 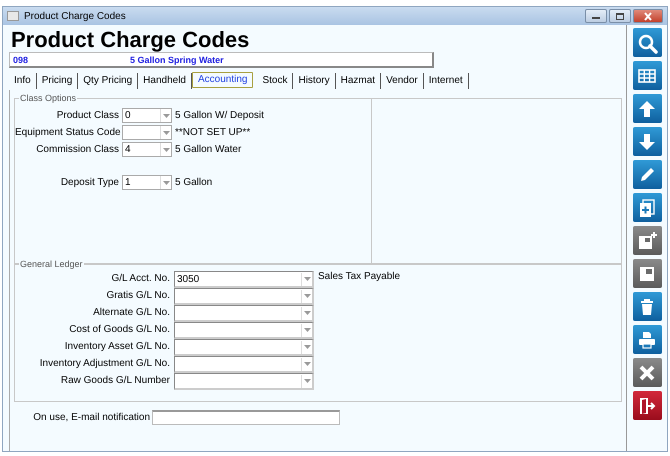 What do you see at coordinates (596, 16) in the screenshot?
I see `minimize-button` at bounding box center [596, 16].